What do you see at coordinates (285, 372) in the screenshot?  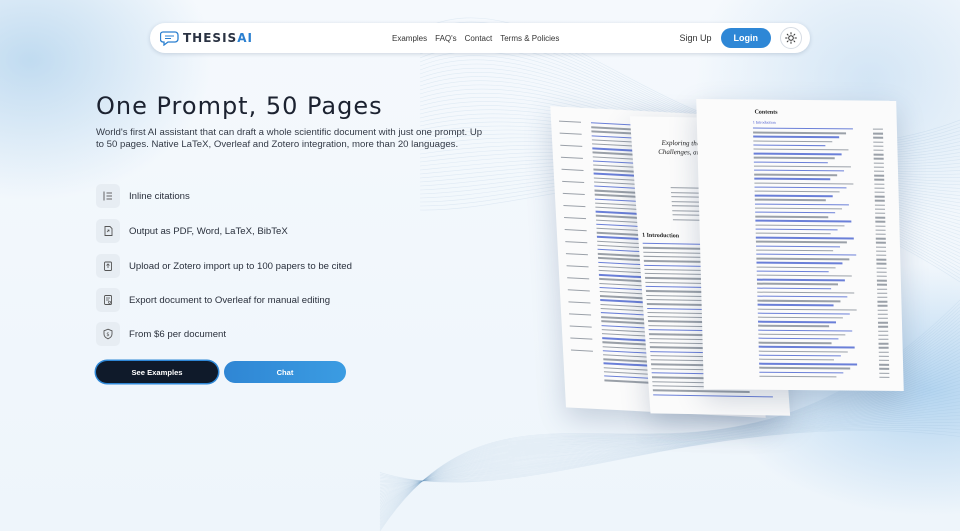 I see `chat-button: Chat` at bounding box center [285, 372].